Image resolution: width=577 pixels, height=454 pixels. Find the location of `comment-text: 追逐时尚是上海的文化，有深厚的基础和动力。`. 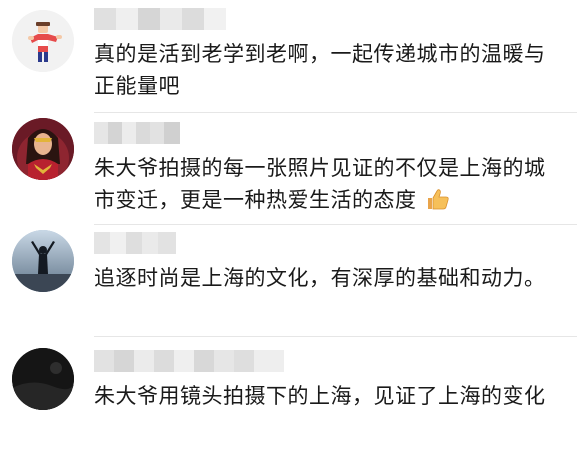

comment-text: 追逐时尚是上海的文化，有深厚的基础和动力。 is located at coordinates (320, 278).